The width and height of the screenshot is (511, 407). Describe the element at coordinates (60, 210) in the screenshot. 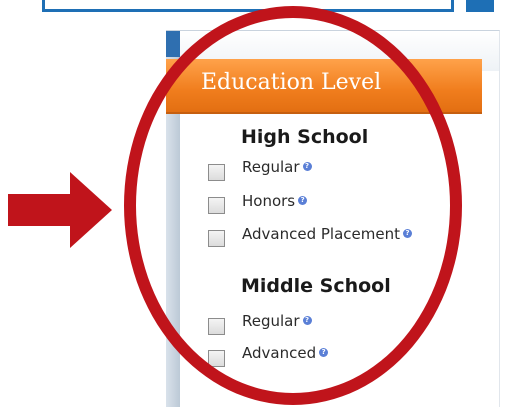

I see `arrow-right-icon` at that location.